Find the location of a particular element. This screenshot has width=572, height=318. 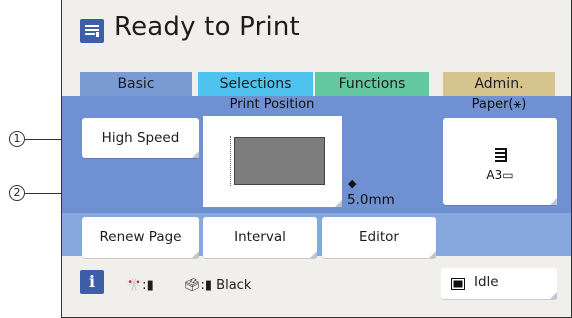

callout-1: 1 is located at coordinates (17, 139).